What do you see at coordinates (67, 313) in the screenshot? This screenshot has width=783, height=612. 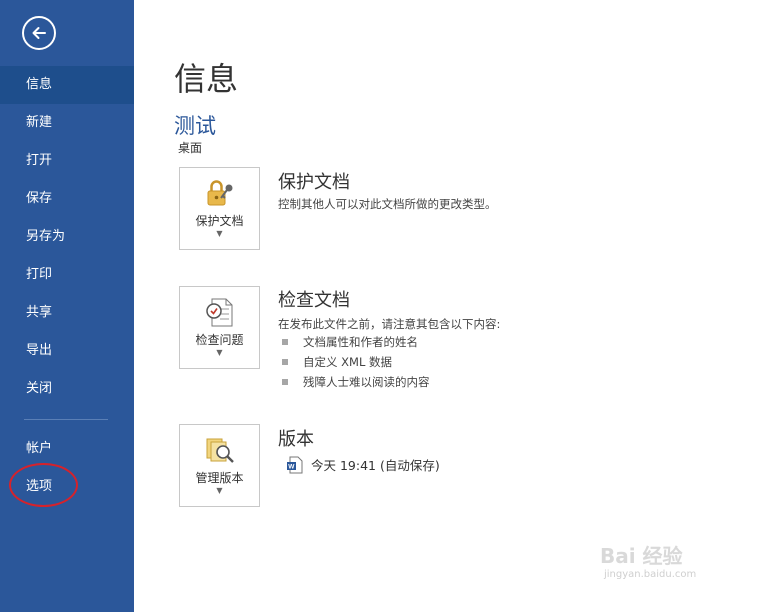 I see `sidebar-item-share: 共享` at bounding box center [67, 313].